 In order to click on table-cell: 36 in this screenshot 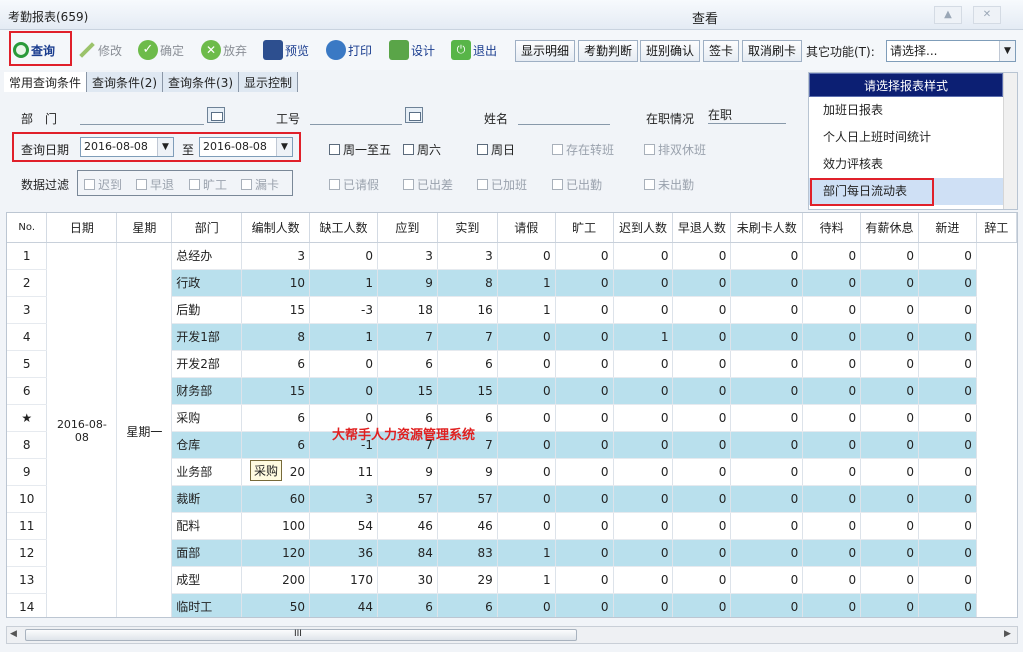, I will do `click(343, 553)`.